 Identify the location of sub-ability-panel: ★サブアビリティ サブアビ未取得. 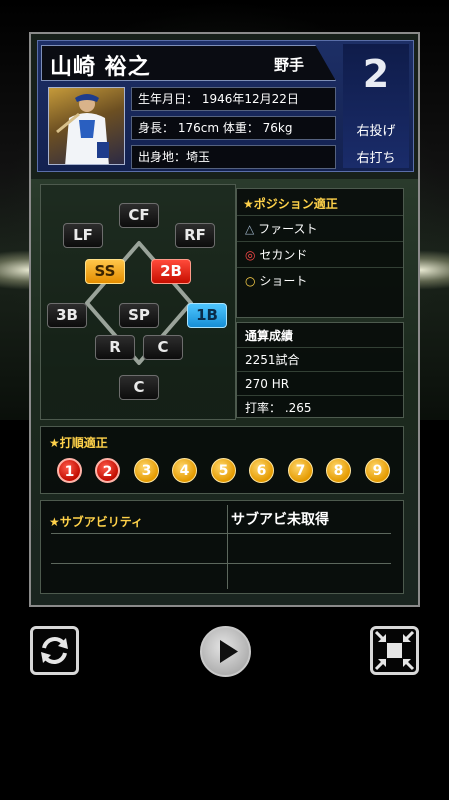
(222, 547).